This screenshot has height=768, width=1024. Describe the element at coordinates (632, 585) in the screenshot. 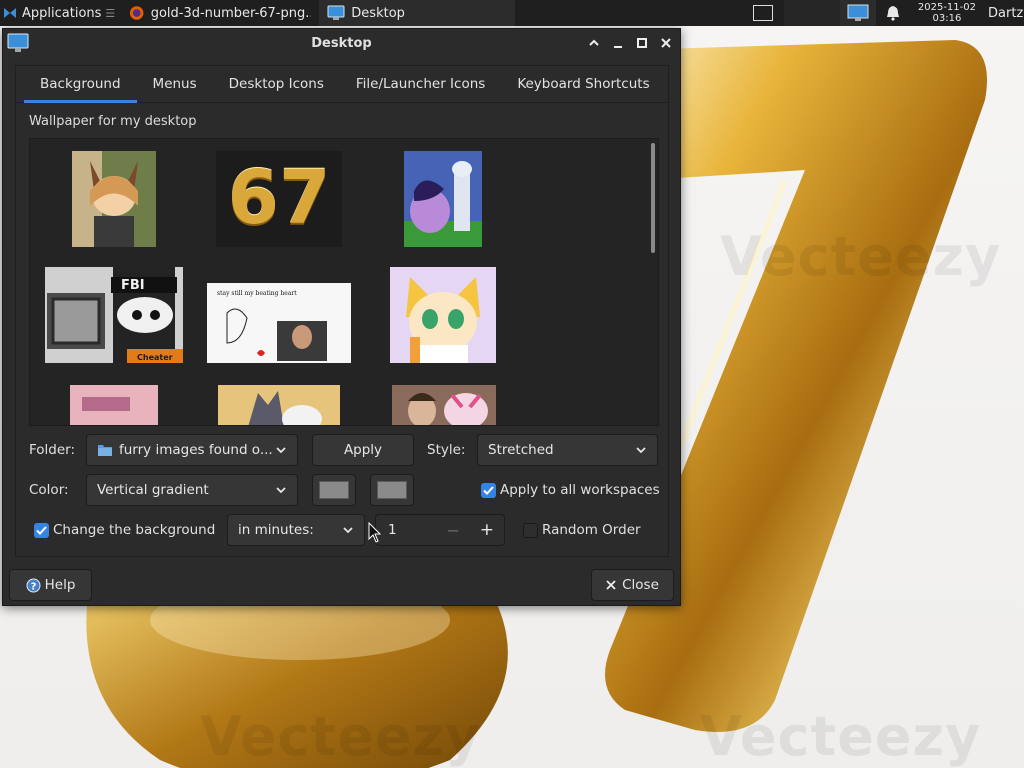

I see `close-button: Close` at that location.